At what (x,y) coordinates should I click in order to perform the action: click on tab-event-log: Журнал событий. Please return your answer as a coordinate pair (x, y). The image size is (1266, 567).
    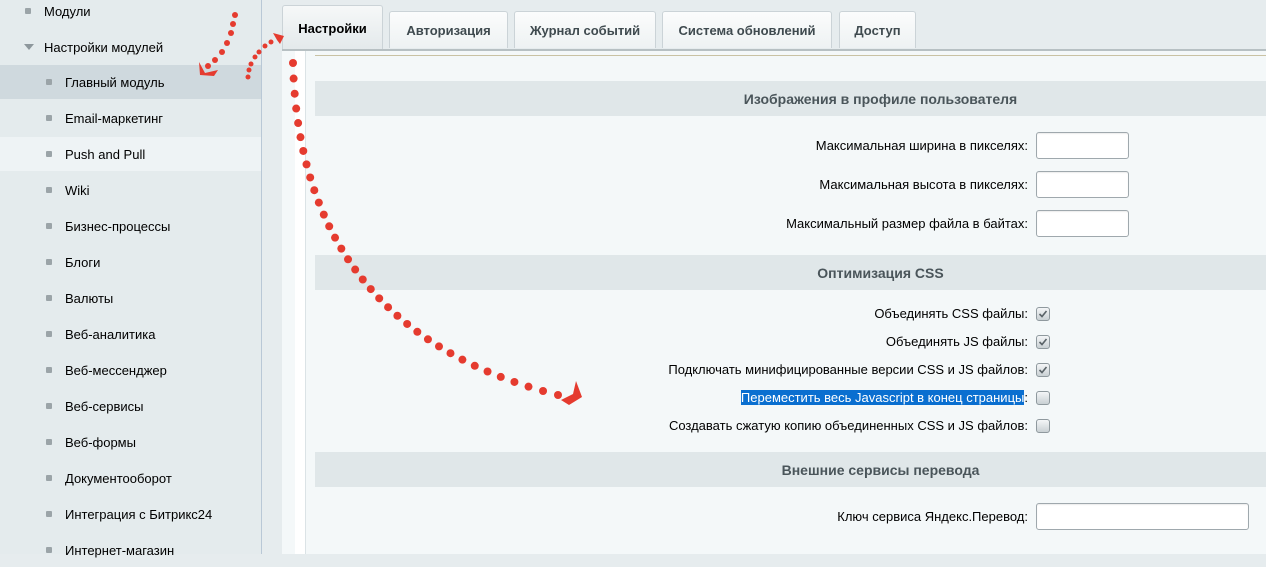
    Looking at the image, I should click on (585, 29).